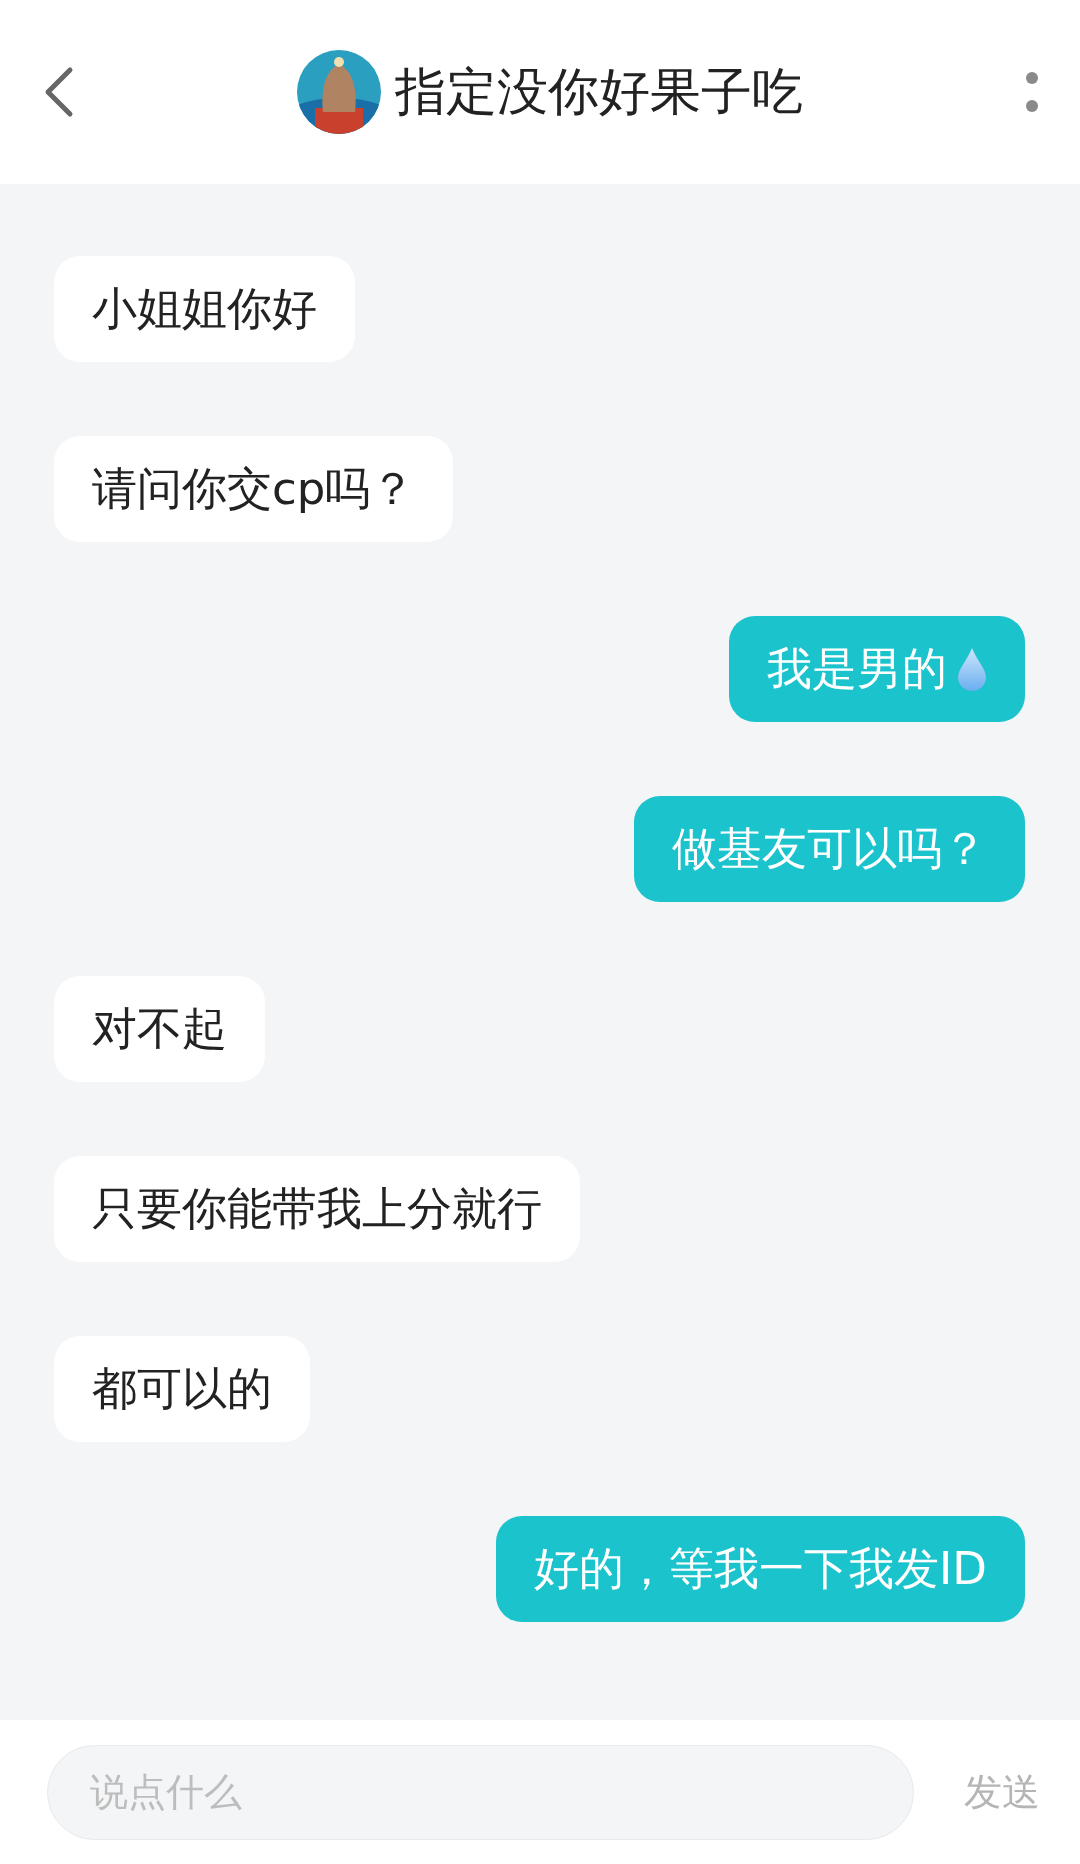 This screenshot has height=1864, width=1080. I want to click on message-bubble: 对不起, so click(159, 1029).